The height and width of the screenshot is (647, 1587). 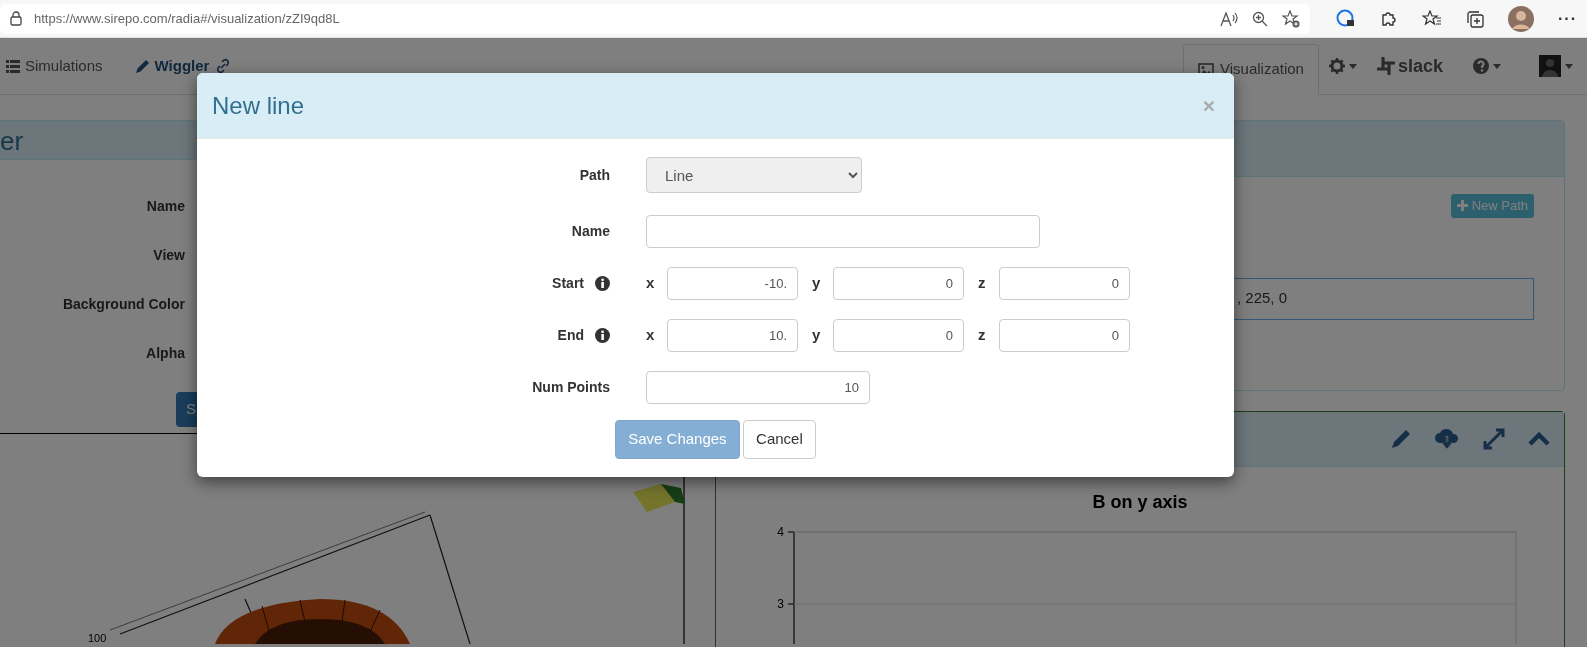 I want to click on num-points-input: 10, so click(x=758, y=387).